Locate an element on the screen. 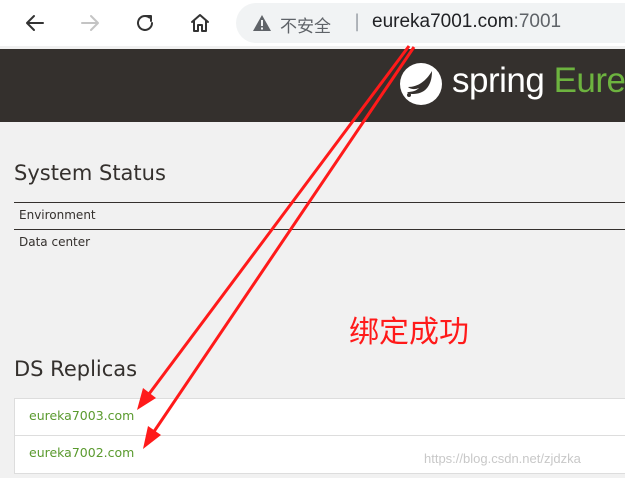 This screenshot has height=478, width=625. brand-logo-text: spring Eure is located at coordinates (538, 81).